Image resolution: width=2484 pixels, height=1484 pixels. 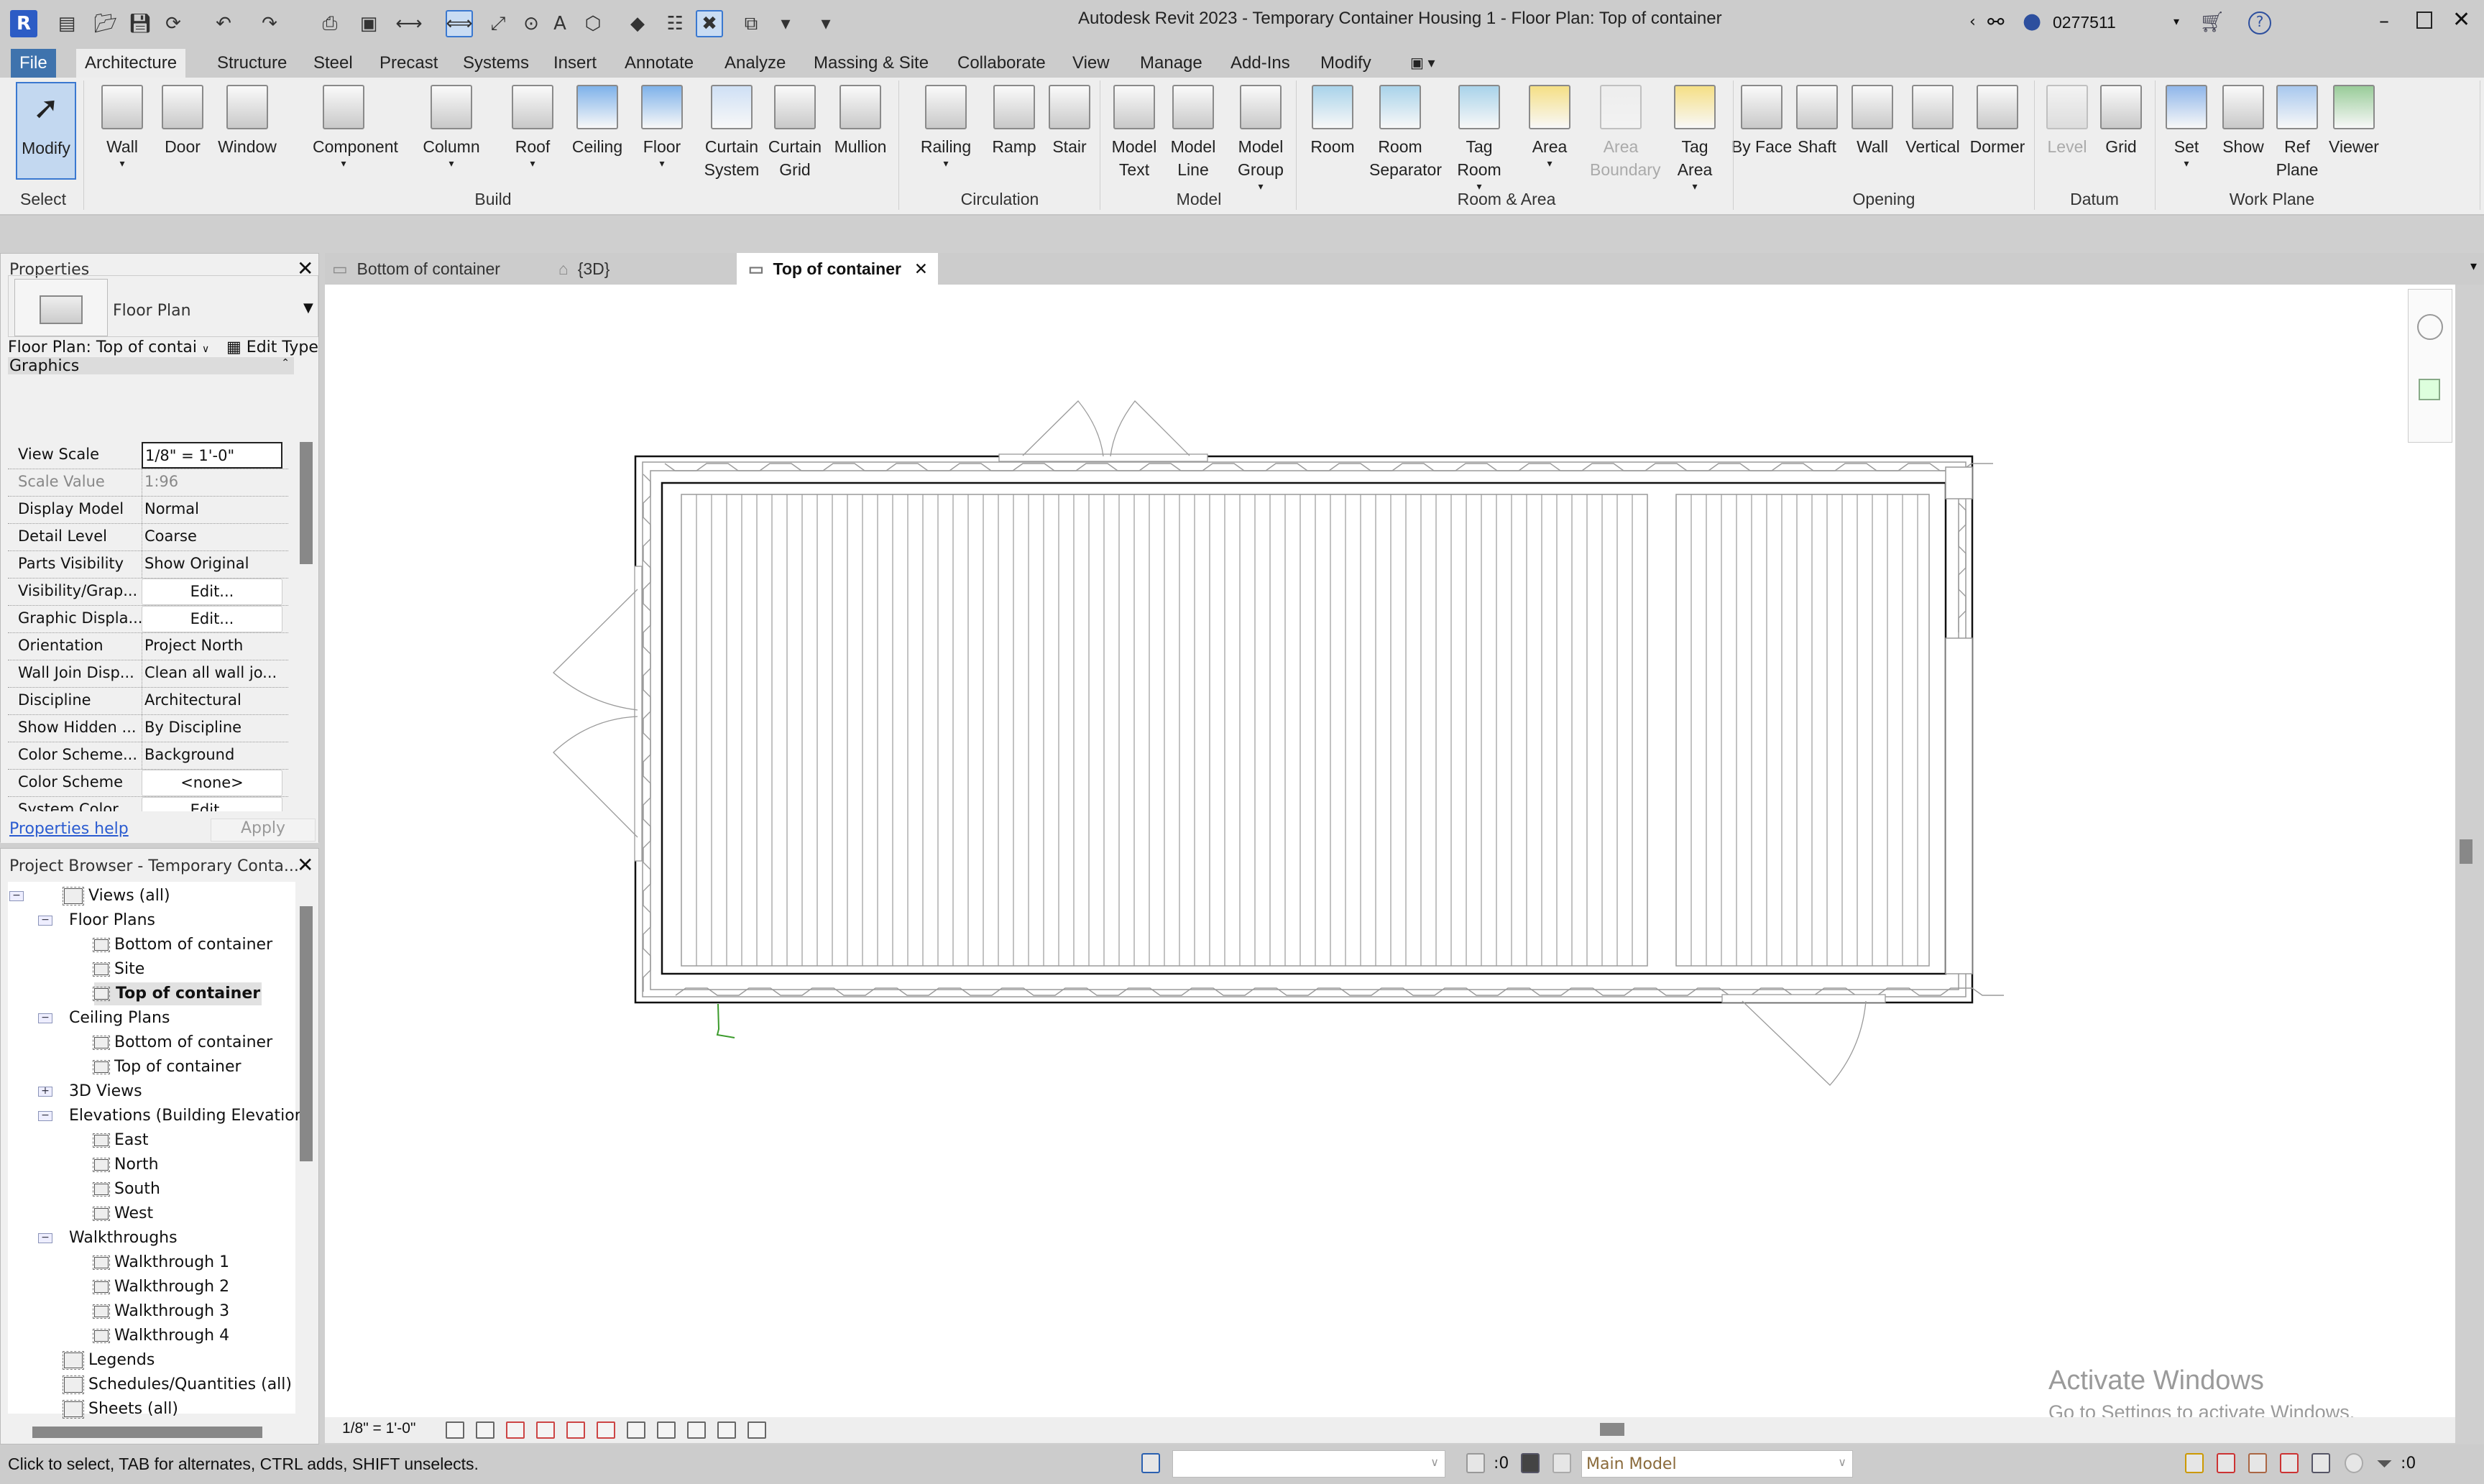 What do you see at coordinates (1260, 137) in the screenshot?
I see `ribbon-button-model-group: Model Group ▾` at bounding box center [1260, 137].